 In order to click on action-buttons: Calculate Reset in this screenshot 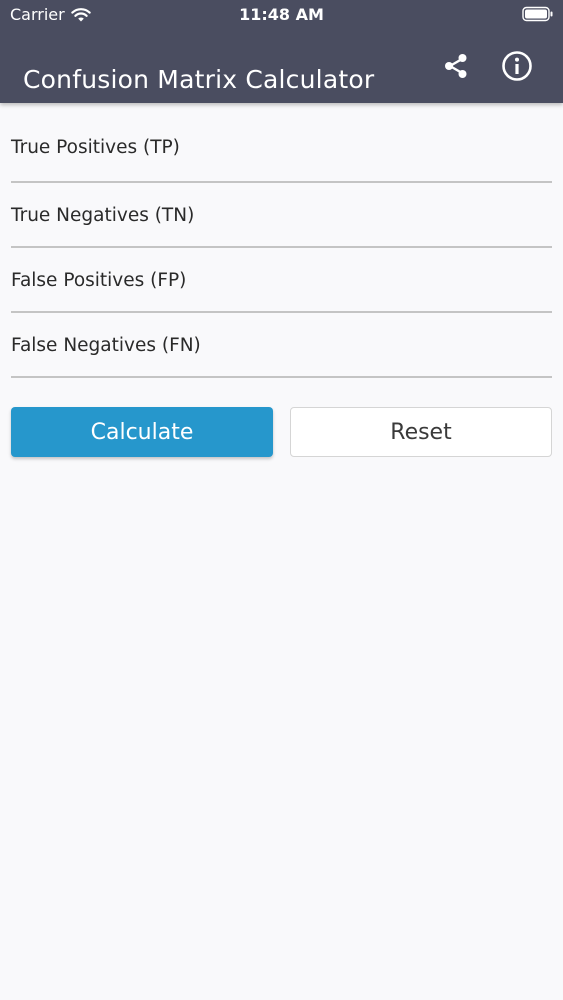, I will do `click(281, 432)`.